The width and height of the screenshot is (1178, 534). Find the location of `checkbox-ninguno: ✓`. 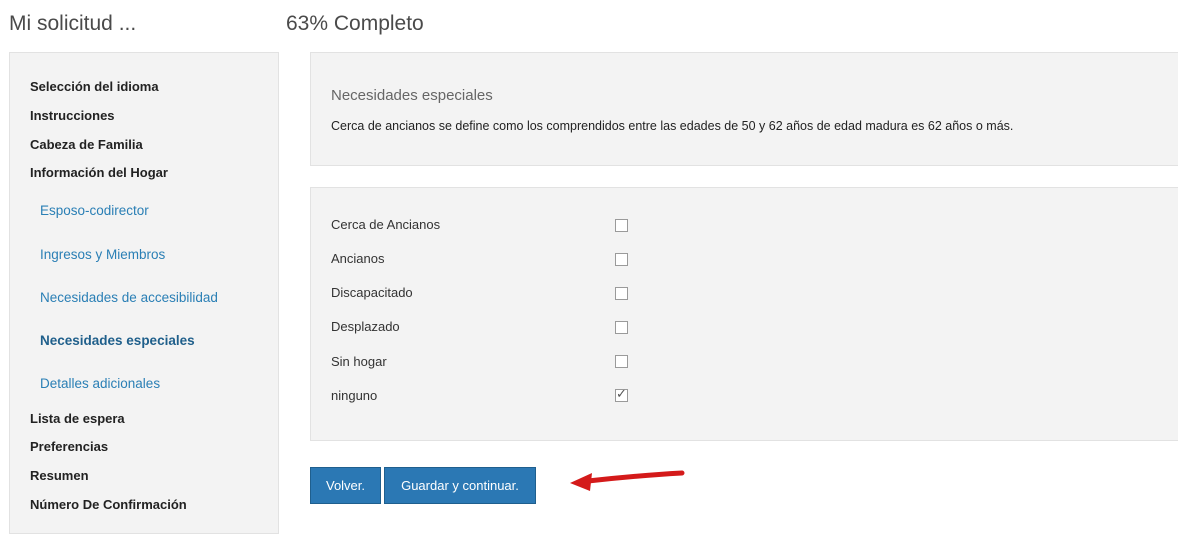

checkbox-ninguno: ✓ is located at coordinates (621, 394).